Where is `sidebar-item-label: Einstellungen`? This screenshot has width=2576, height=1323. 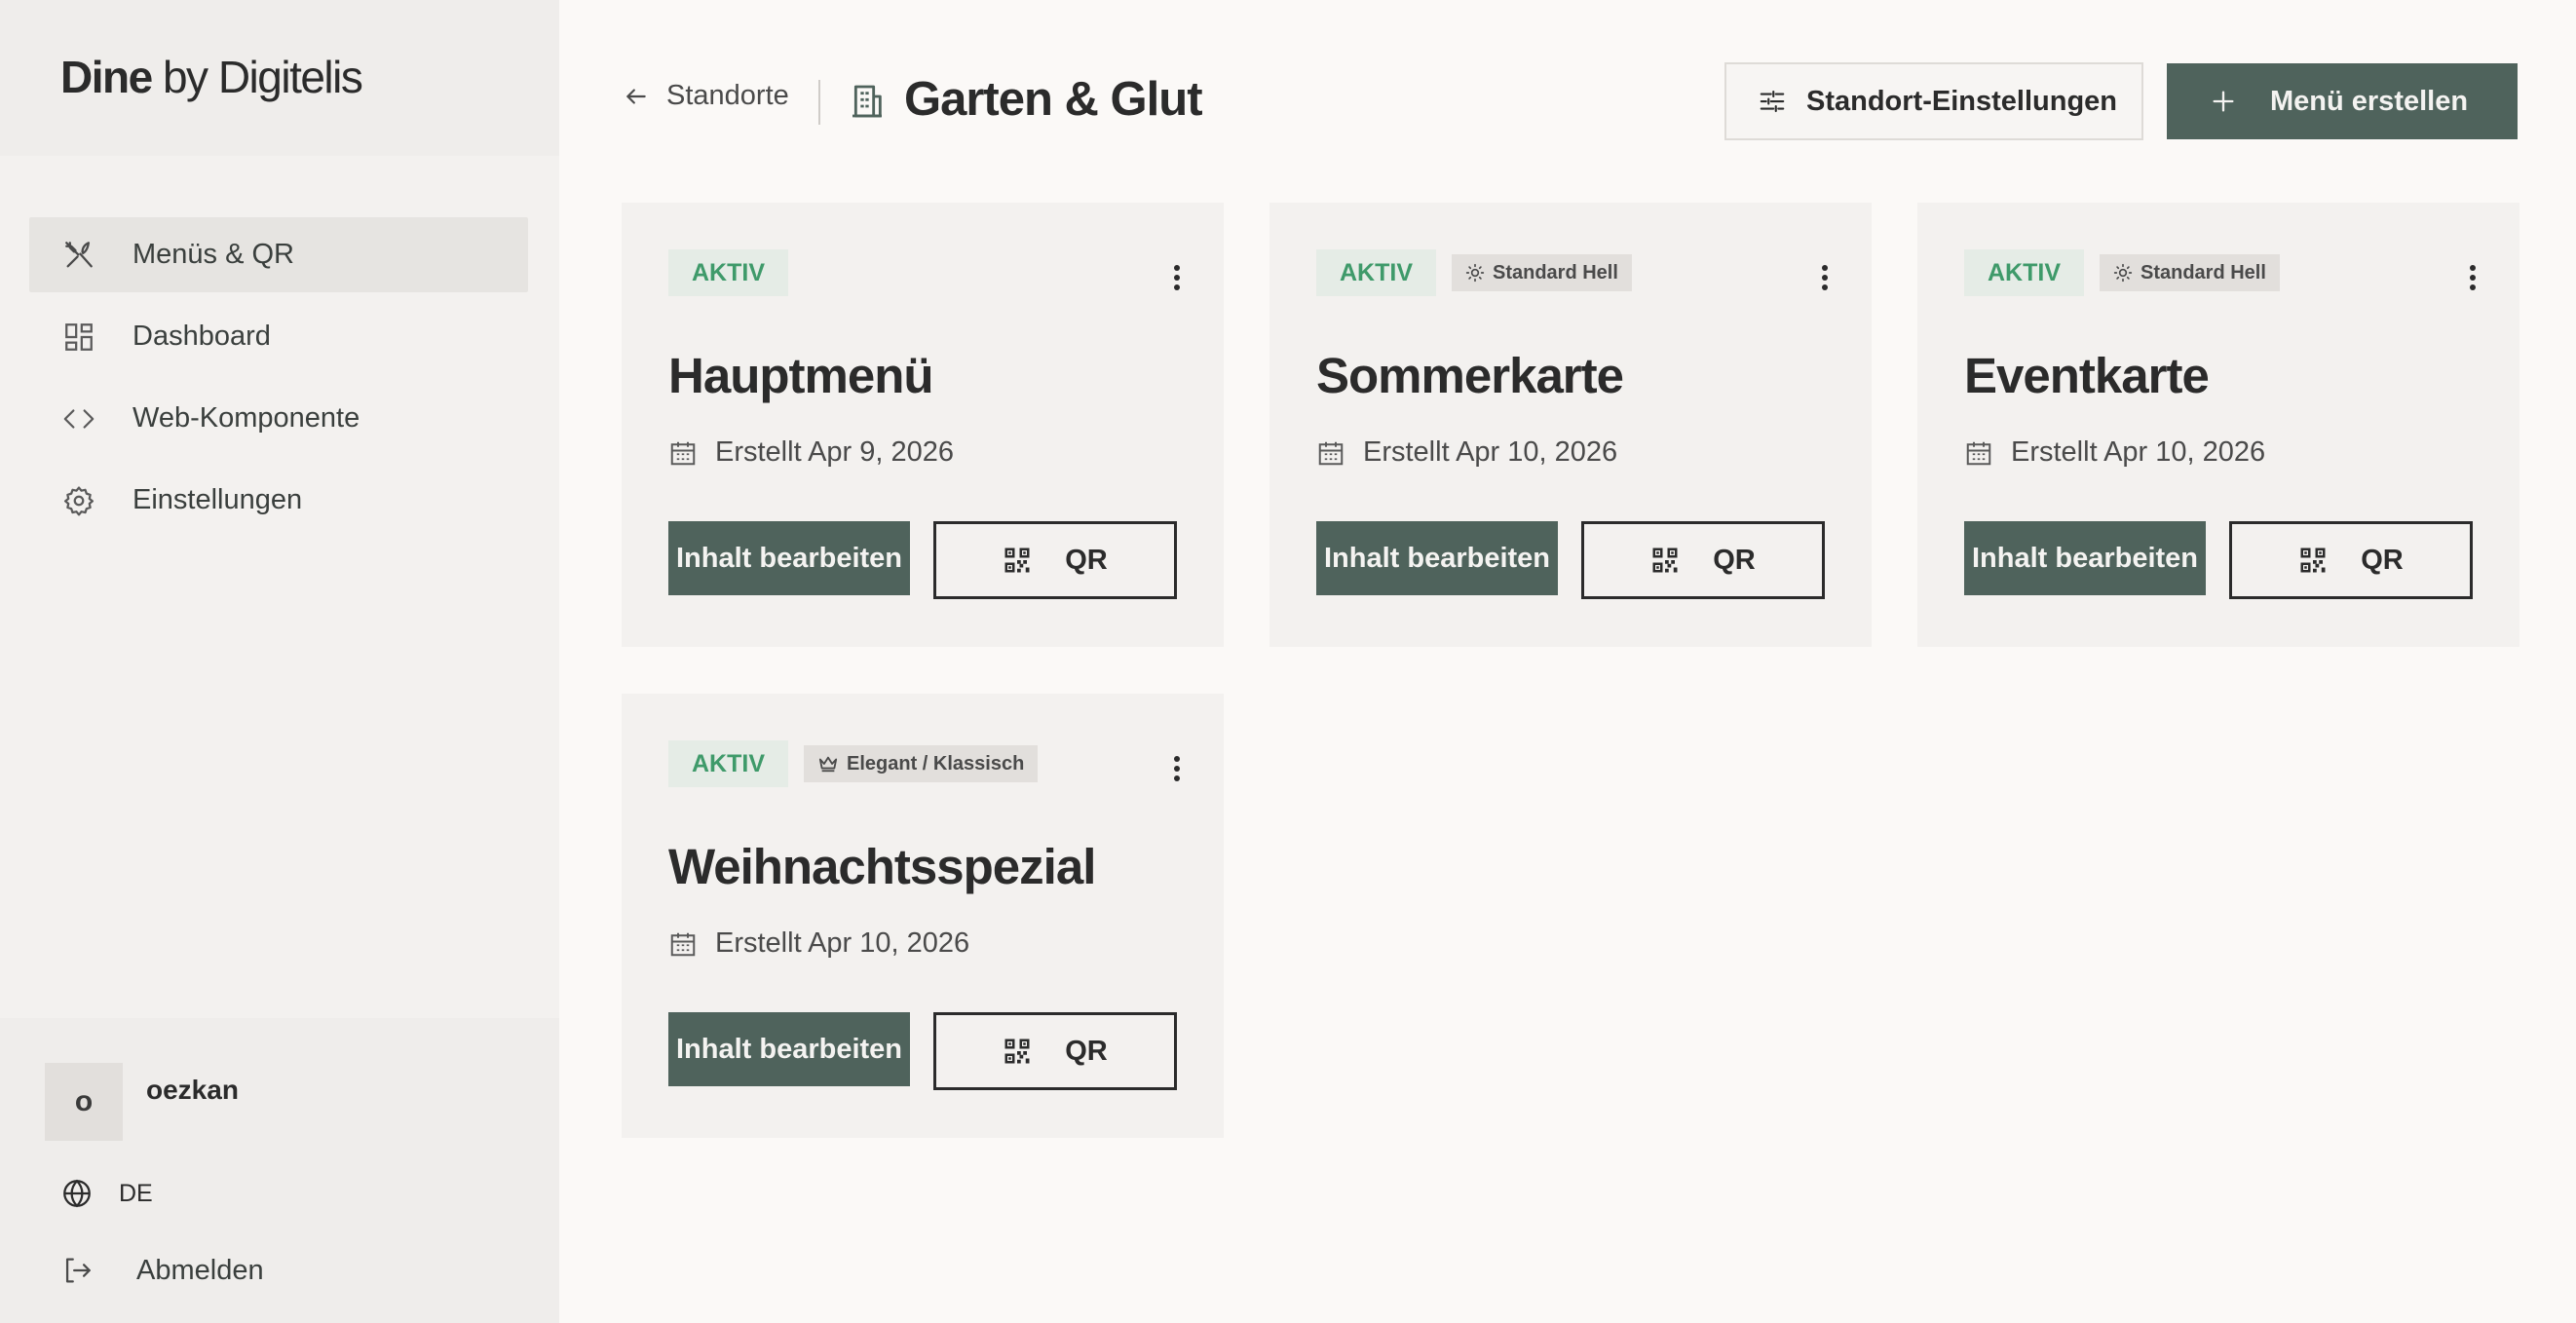
sidebar-item-label: Einstellungen is located at coordinates (218, 500).